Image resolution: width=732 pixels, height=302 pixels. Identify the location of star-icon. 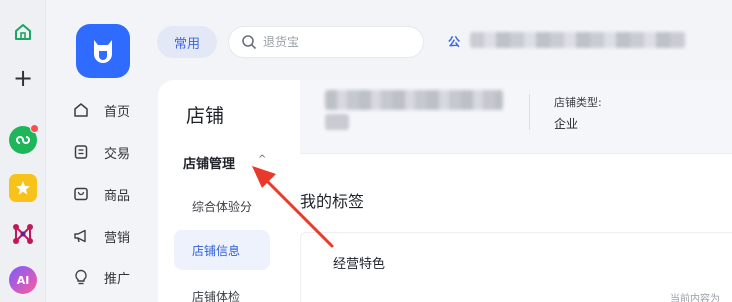
(23, 188).